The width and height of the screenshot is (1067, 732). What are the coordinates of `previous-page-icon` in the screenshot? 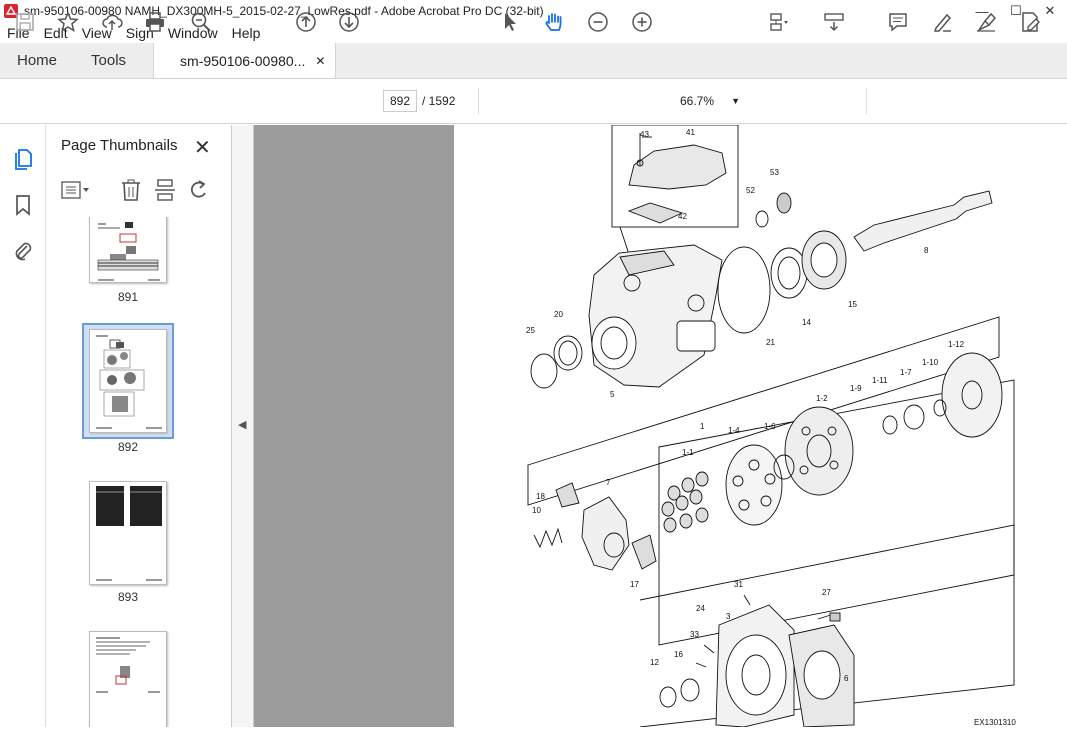 It's located at (306, 22).